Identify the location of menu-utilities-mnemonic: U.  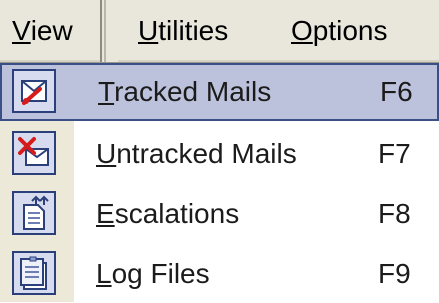
(148, 30).